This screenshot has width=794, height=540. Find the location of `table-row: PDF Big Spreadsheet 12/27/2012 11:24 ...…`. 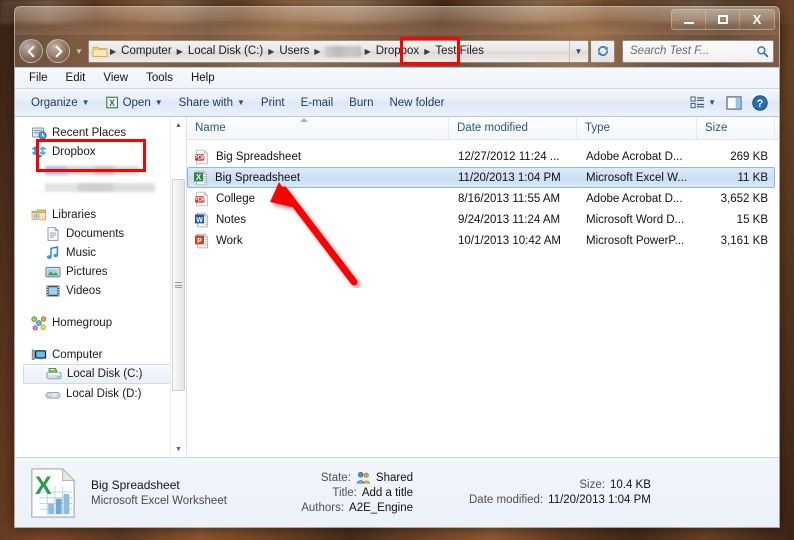

table-row: PDF Big Spreadsheet 12/27/2012 11:24 ...… is located at coordinates (483, 156).